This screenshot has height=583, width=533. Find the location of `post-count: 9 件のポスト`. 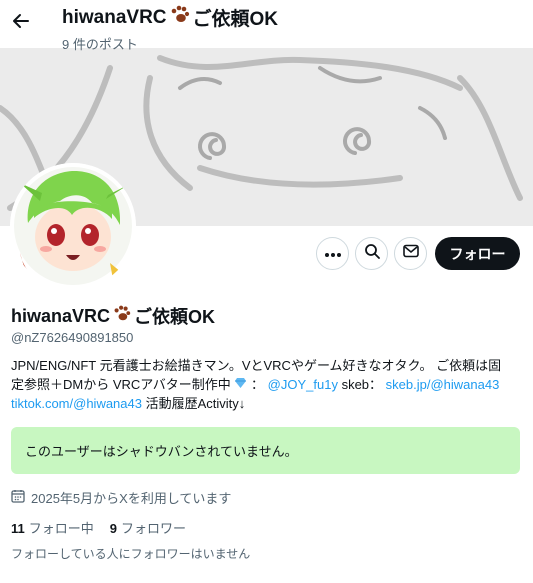

post-count: 9 件のポスト is located at coordinates (100, 44).